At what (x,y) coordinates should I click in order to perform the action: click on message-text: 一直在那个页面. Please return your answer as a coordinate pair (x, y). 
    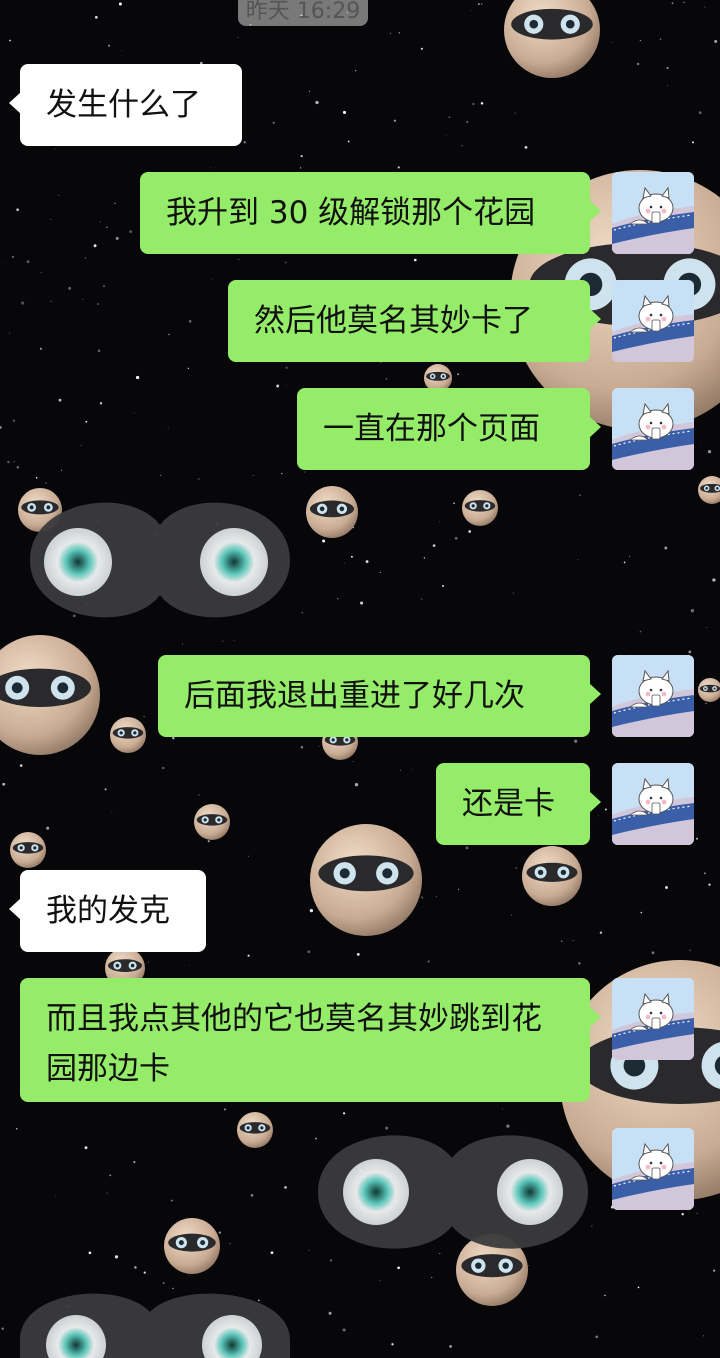
    Looking at the image, I should click on (431, 429).